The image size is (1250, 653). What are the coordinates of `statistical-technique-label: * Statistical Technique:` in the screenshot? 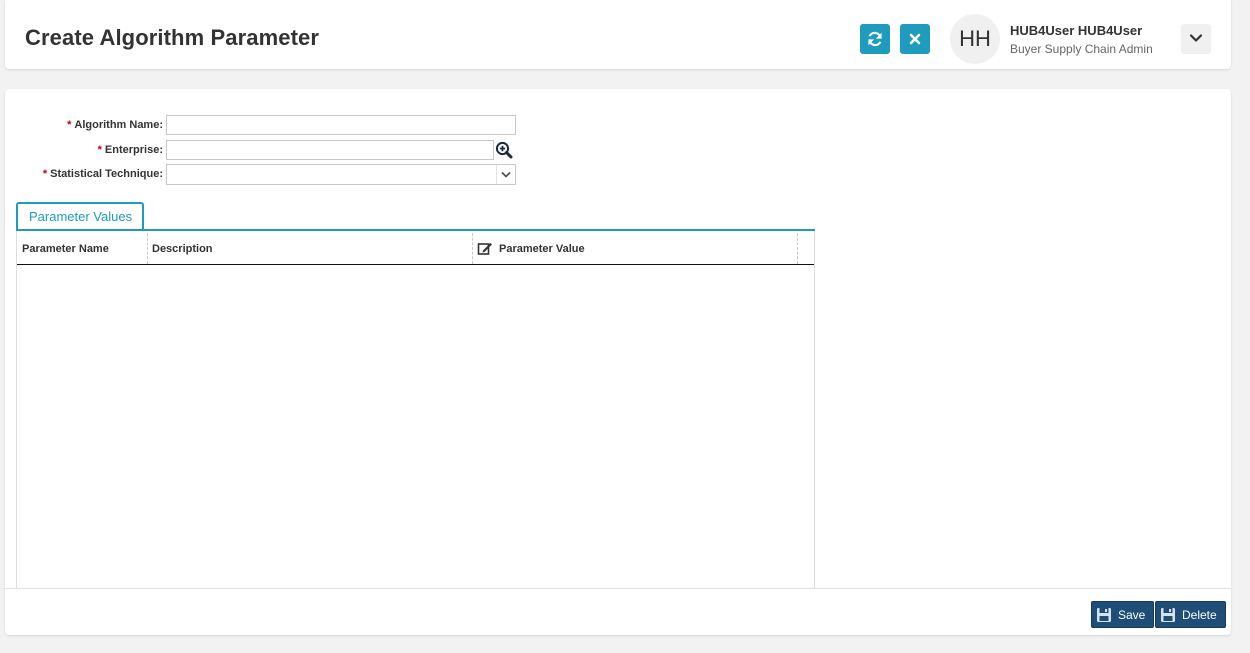 It's located at (102, 174).